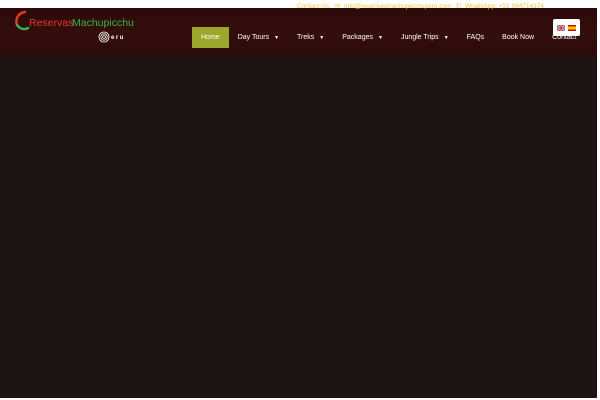 The height and width of the screenshot is (400, 600). I want to click on nav-home-label: Home, so click(210, 37).